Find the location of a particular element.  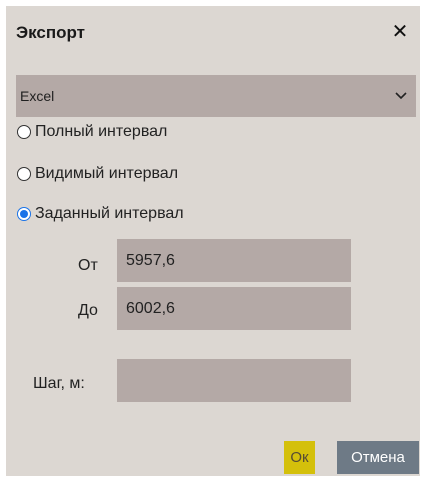

radio-label: Заданный интервал is located at coordinates (109, 213).